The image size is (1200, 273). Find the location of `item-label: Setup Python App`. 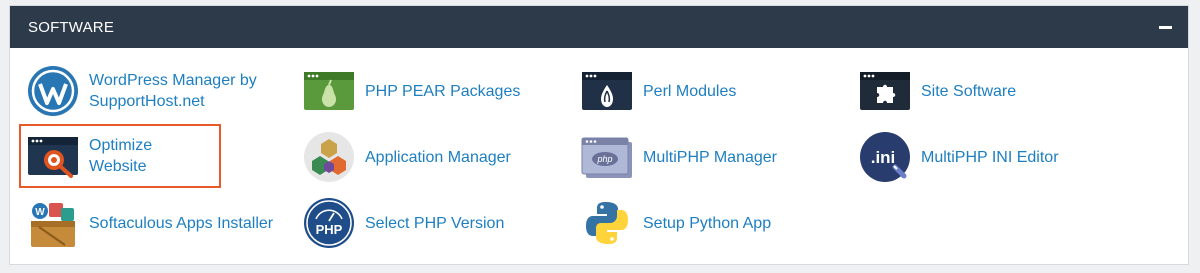

item-label: Setup Python App is located at coordinates (707, 223).